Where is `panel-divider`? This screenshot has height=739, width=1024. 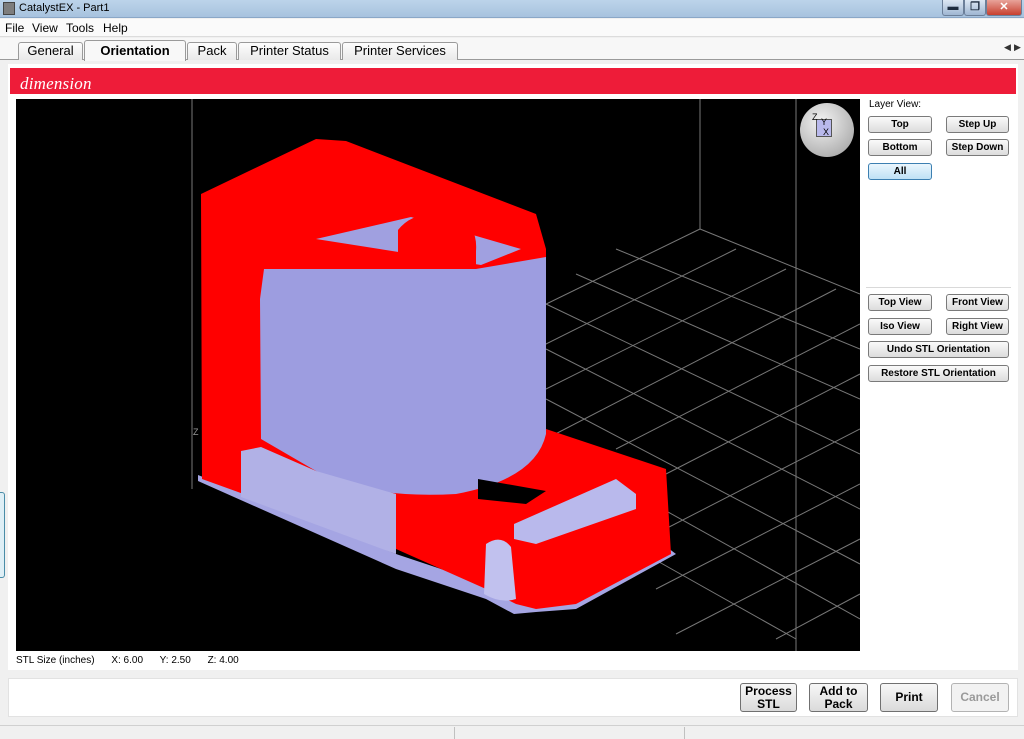 panel-divider is located at coordinates (938, 287).